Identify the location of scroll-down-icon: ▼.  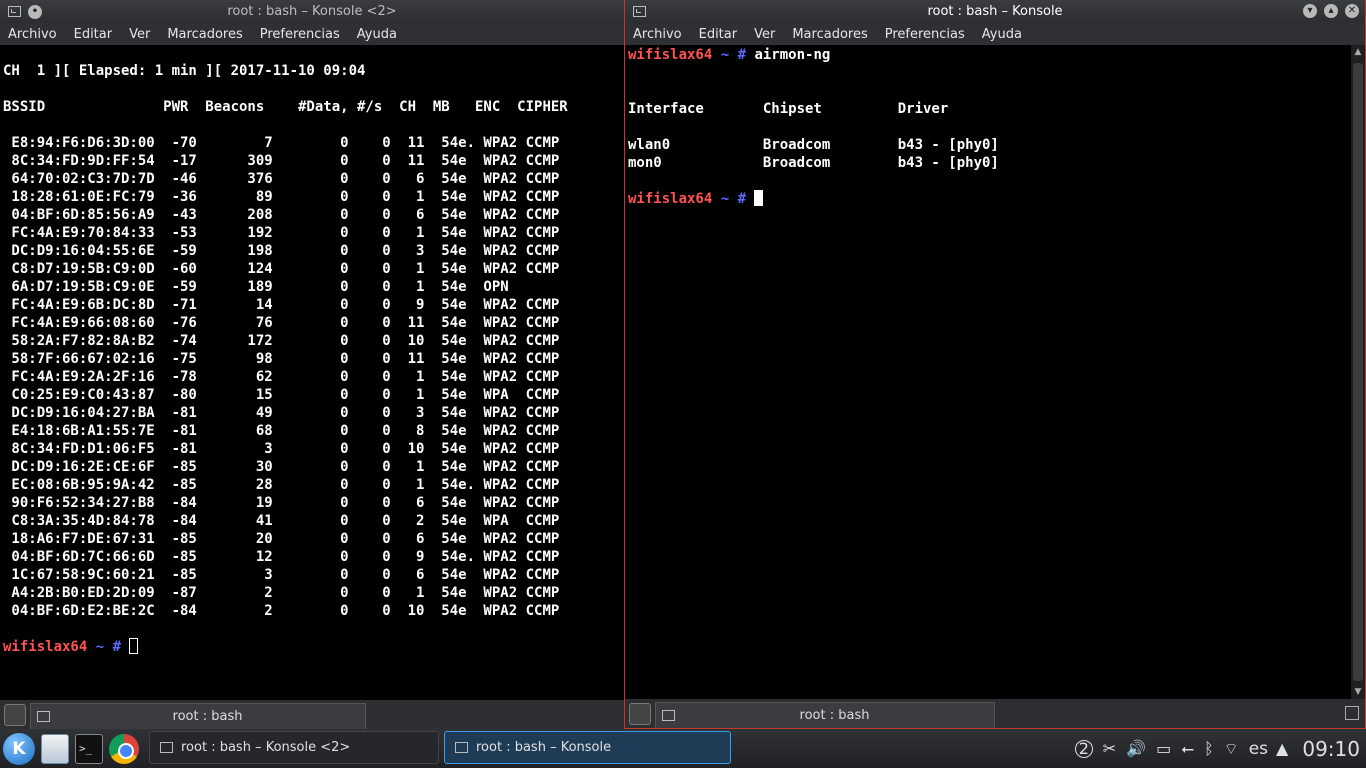
(1358, 692).